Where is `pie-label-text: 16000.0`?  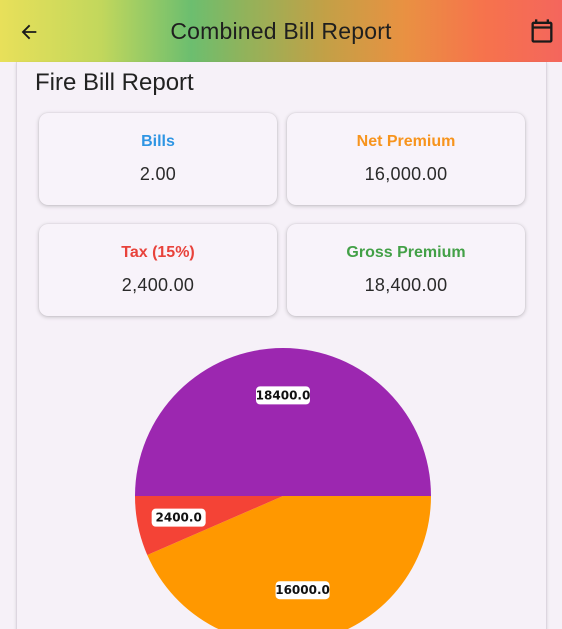
pie-label-text: 16000.0 is located at coordinates (302, 590).